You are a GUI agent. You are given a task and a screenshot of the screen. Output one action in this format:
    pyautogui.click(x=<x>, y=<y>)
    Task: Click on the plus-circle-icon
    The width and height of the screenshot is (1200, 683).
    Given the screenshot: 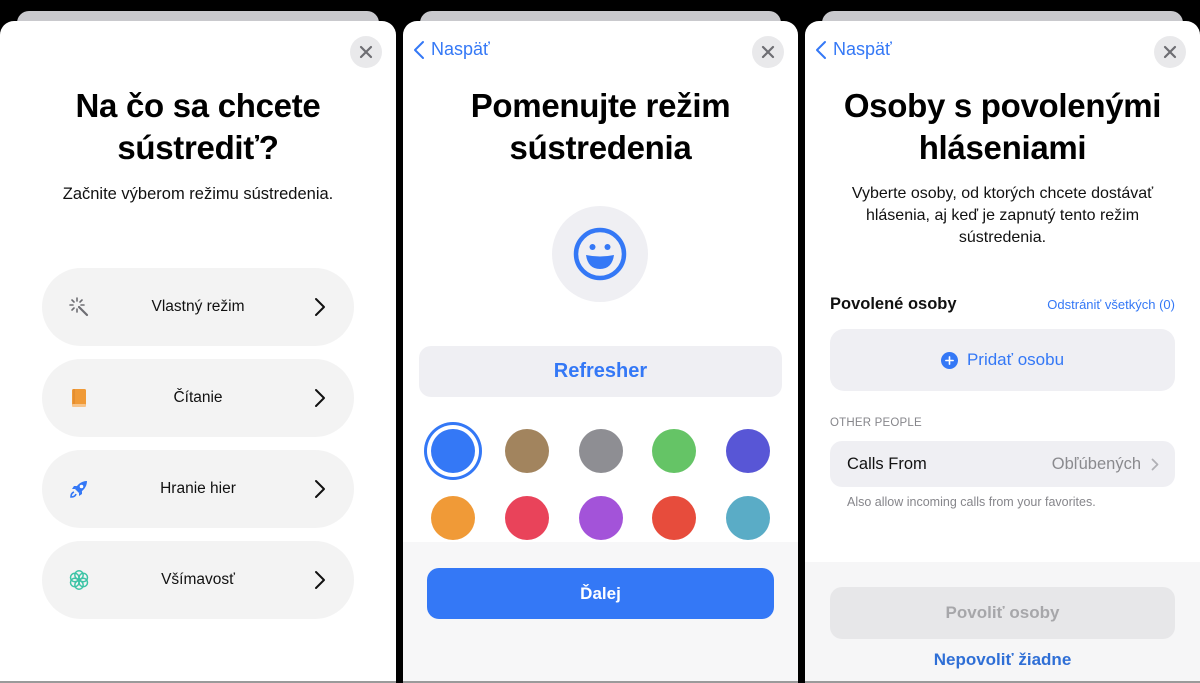 What is the action you would take?
    pyautogui.click(x=949, y=360)
    